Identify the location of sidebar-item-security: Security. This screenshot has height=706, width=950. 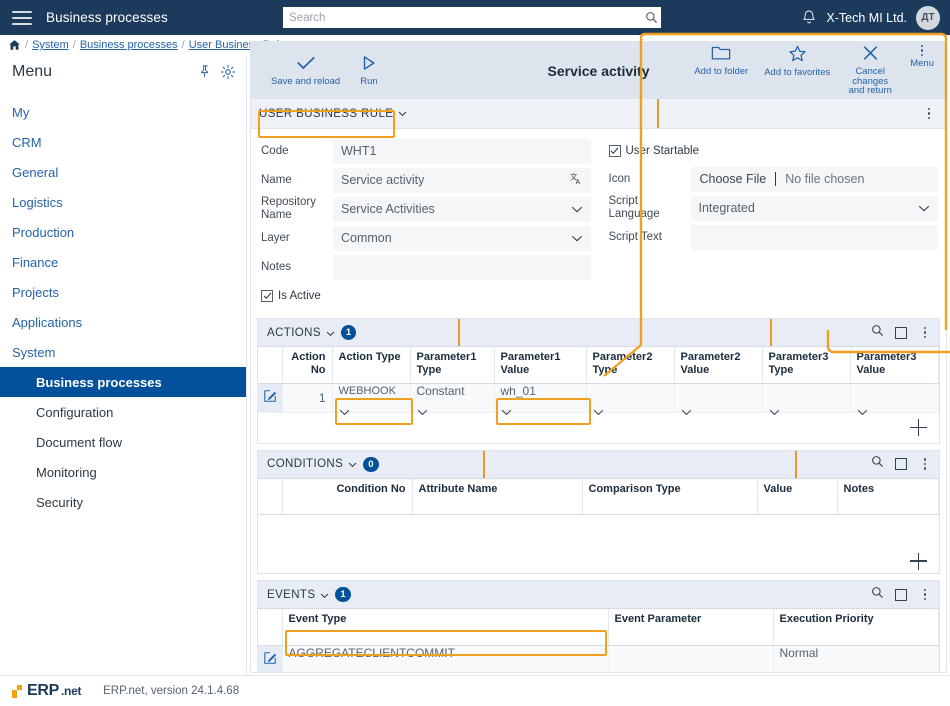
(123, 502).